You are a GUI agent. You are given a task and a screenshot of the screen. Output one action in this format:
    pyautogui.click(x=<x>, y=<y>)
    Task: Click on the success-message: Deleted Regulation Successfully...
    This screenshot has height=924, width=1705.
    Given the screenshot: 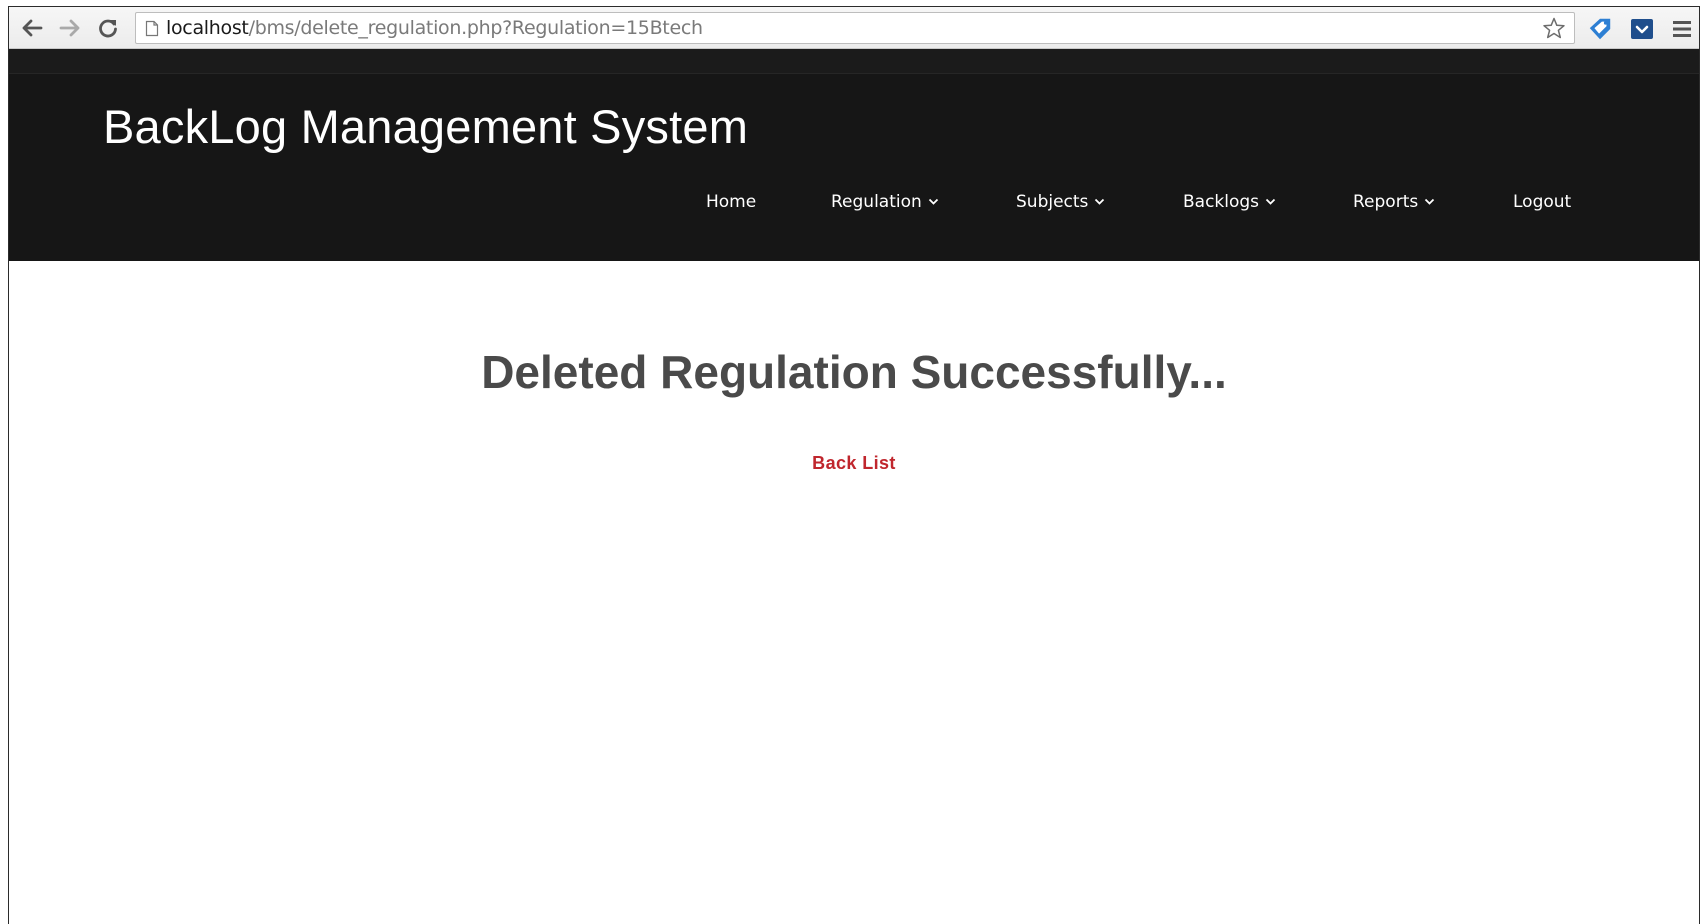 What is the action you would take?
    pyautogui.click(x=854, y=372)
    